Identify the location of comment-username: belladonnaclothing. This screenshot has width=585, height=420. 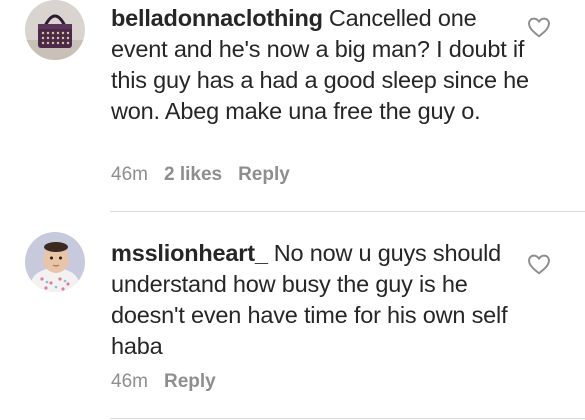
(217, 18).